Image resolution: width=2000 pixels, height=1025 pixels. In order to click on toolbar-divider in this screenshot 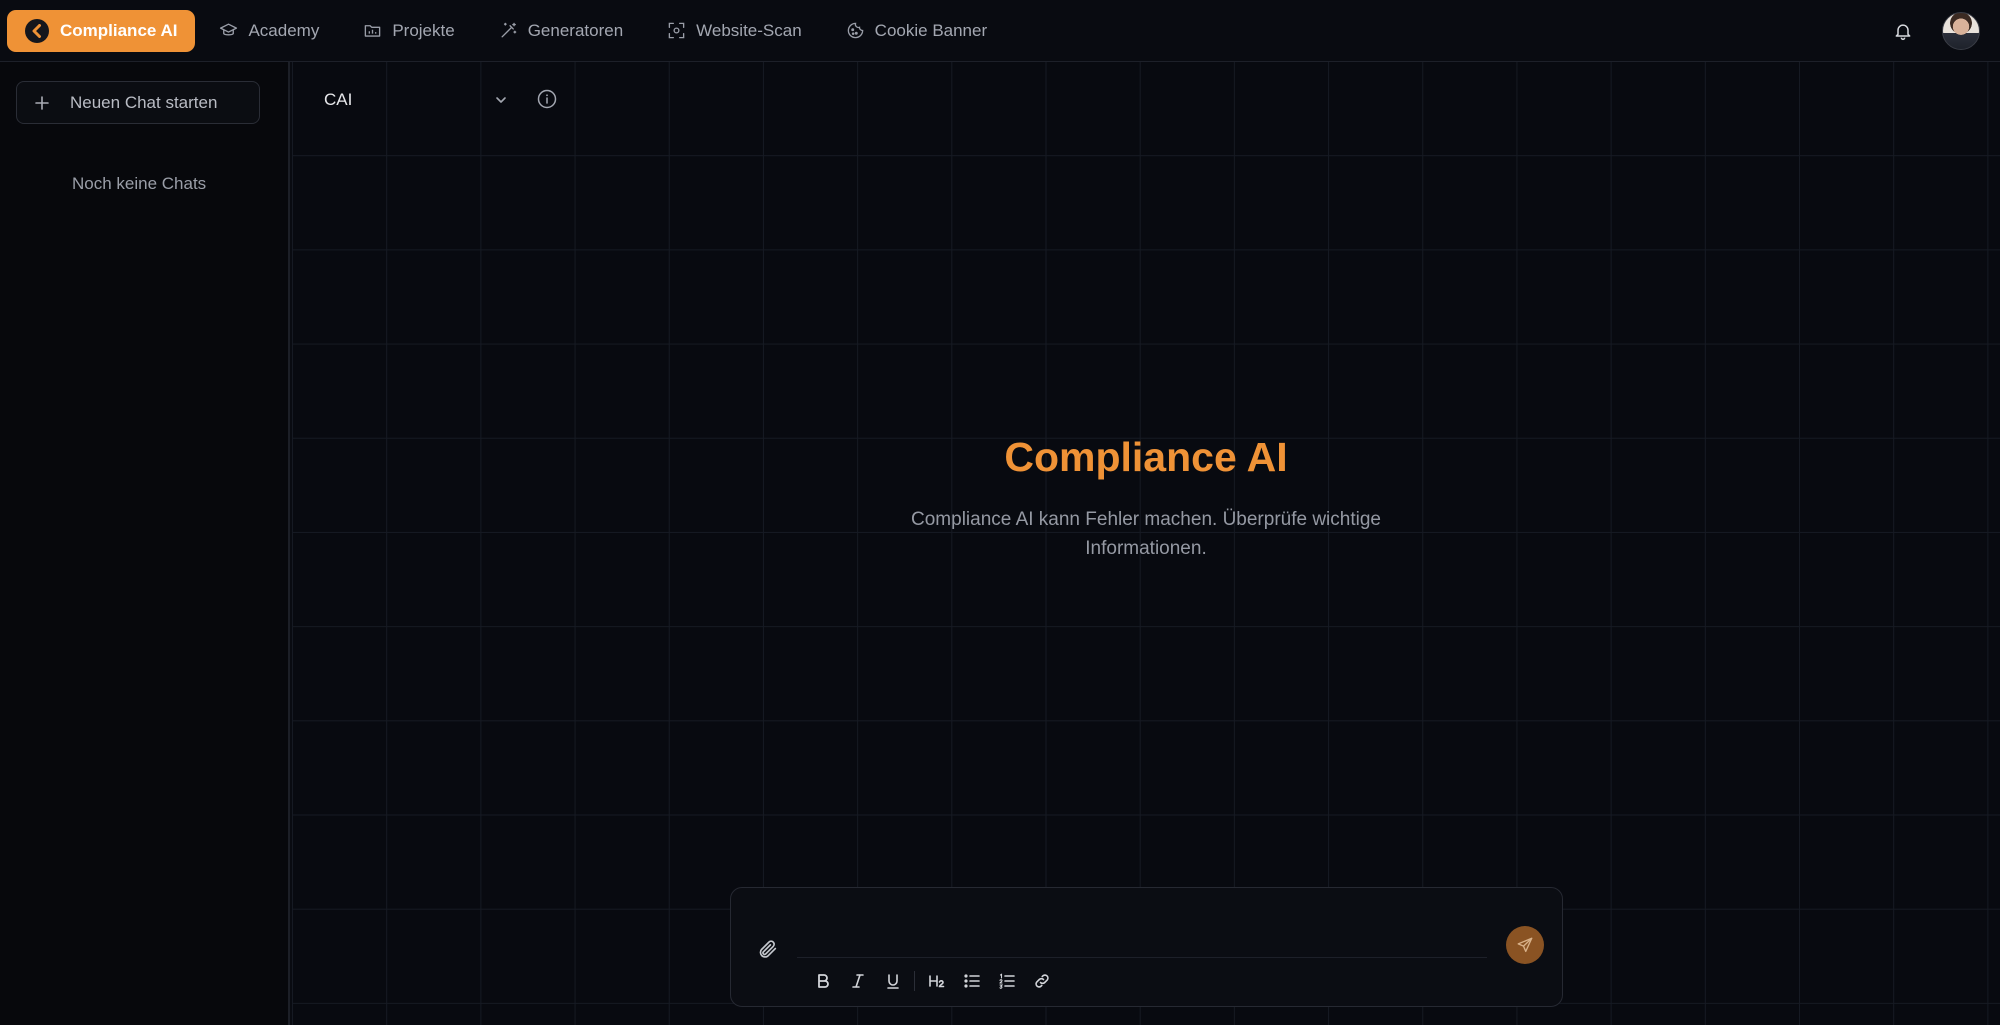, I will do `click(914, 981)`.